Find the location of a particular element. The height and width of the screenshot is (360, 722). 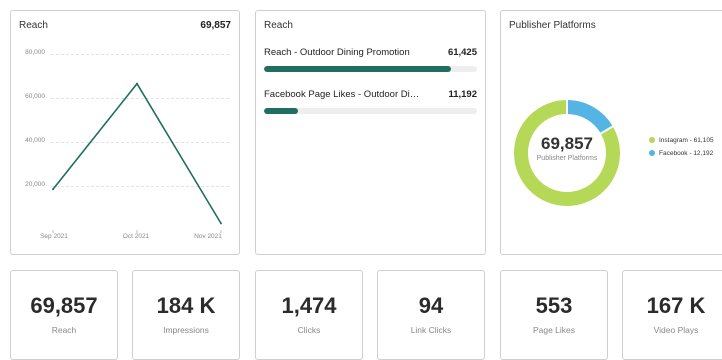

stat-tile-page-likes: 553 Page Likes is located at coordinates (554, 315).